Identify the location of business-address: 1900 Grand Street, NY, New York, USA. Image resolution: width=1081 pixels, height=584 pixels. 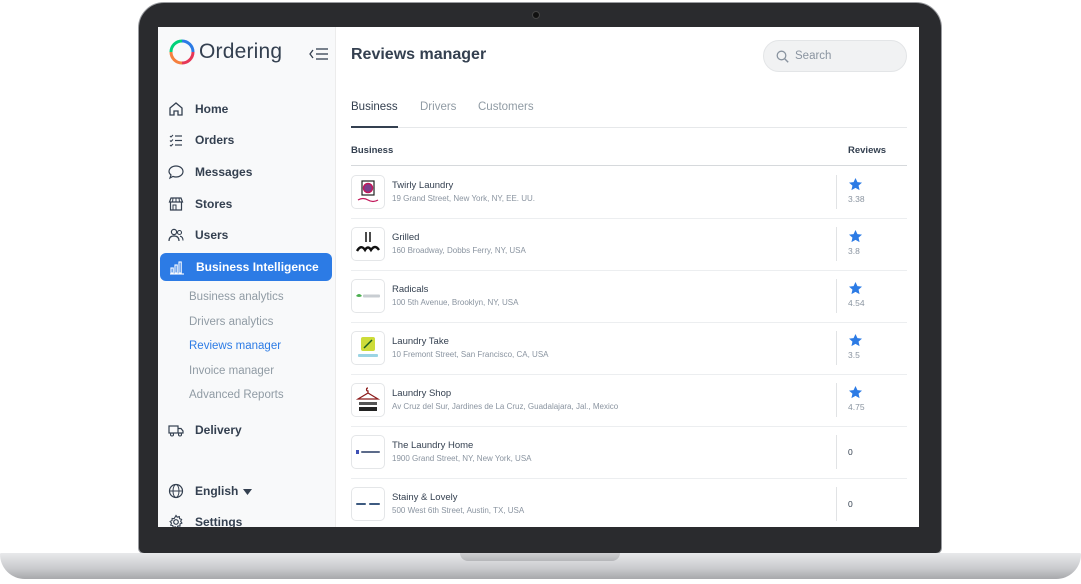
(462, 458).